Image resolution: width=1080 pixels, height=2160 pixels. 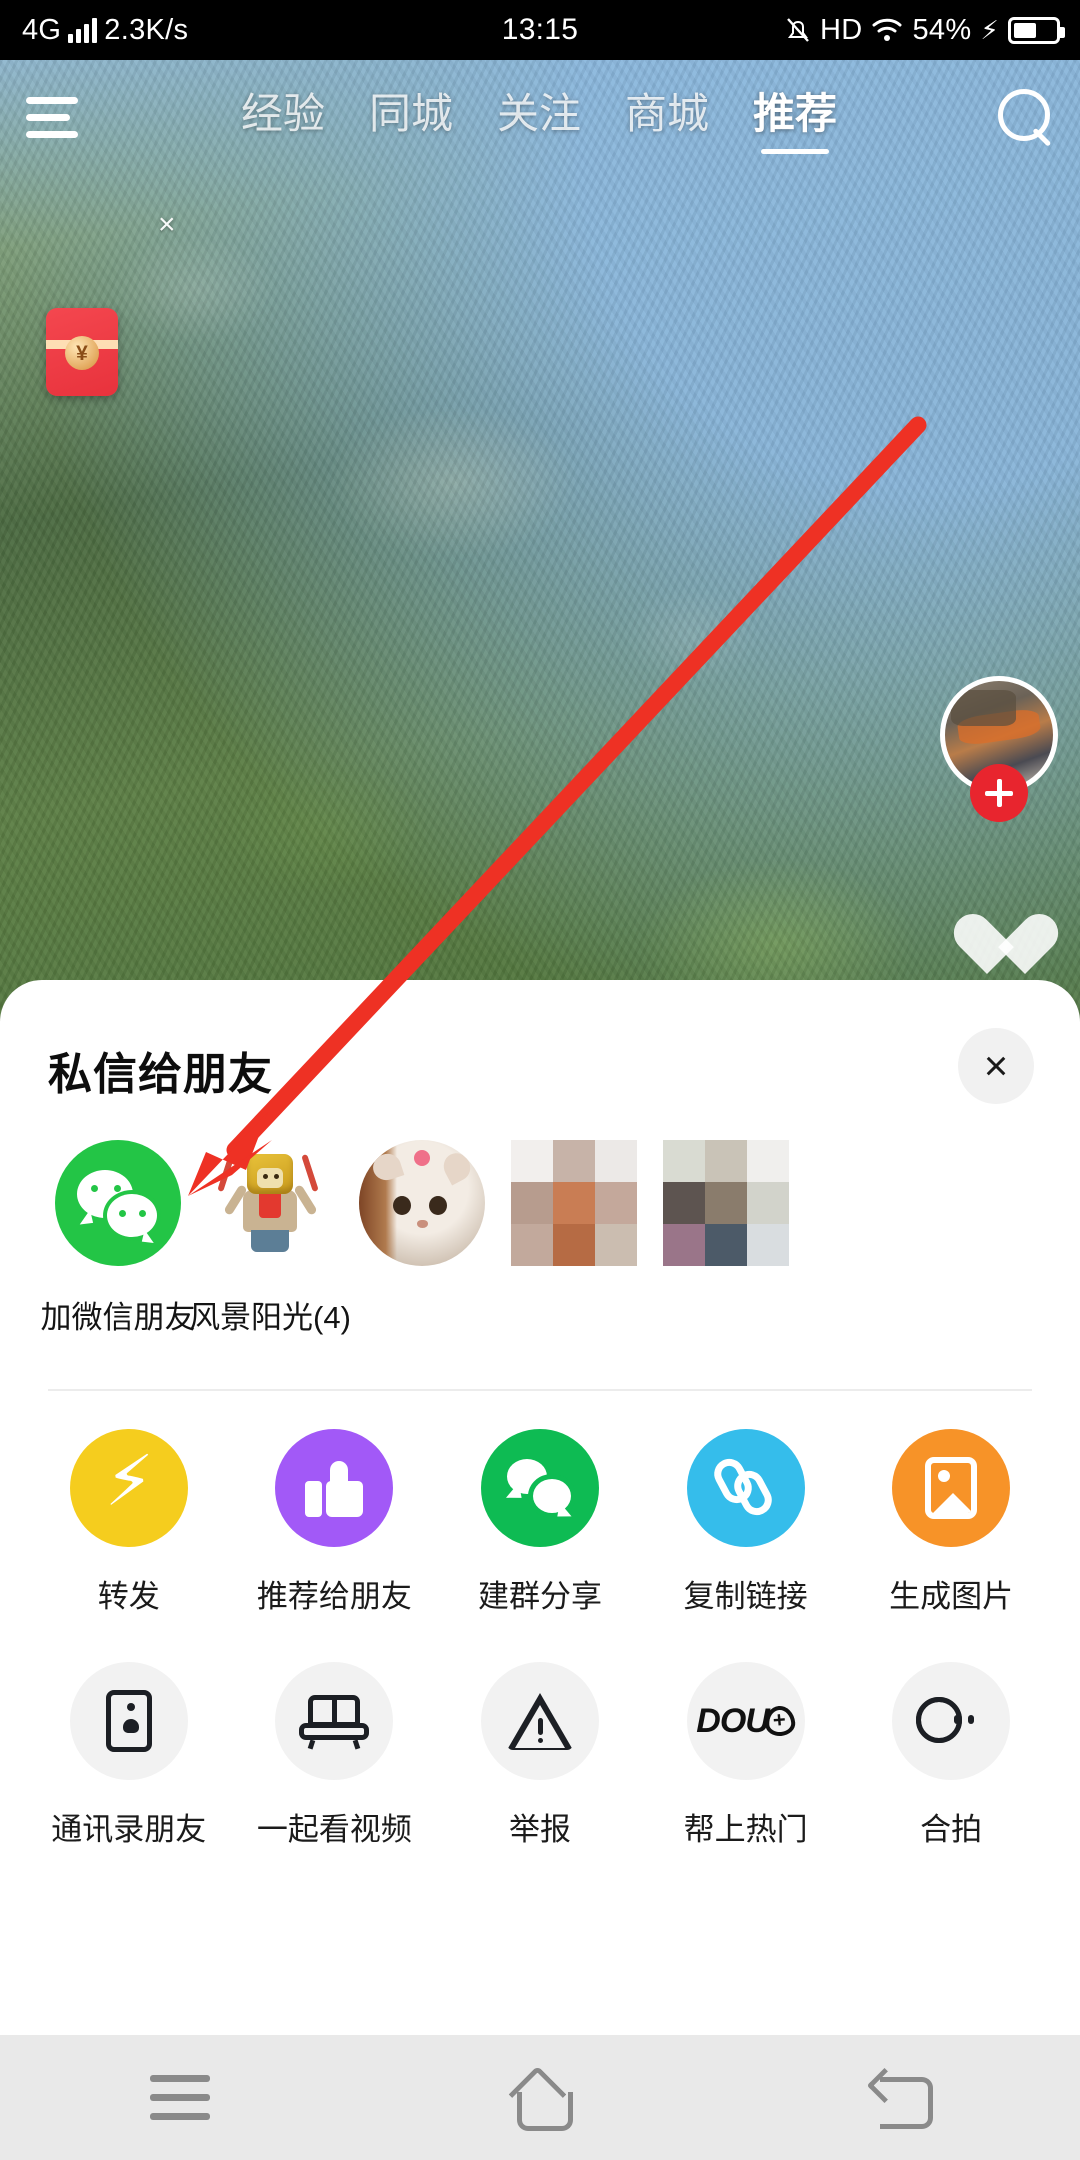 What do you see at coordinates (745, 1829) in the screenshot?
I see `action-label: 帮上热门` at bounding box center [745, 1829].